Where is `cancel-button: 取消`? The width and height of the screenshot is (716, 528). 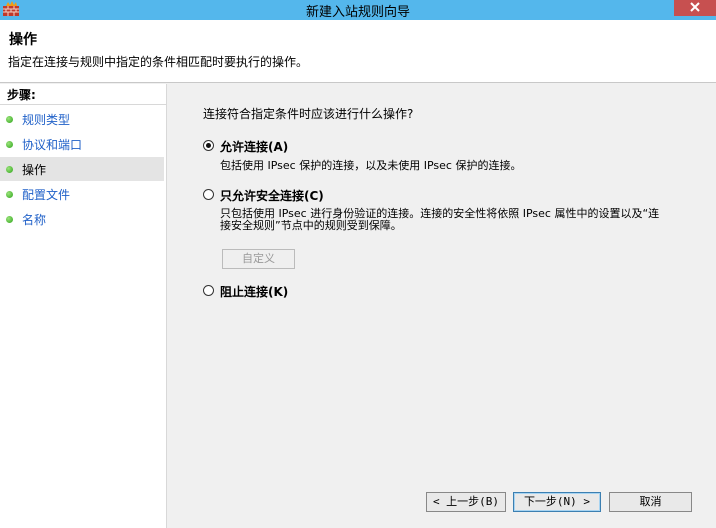
cancel-button: 取消 is located at coordinates (650, 502).